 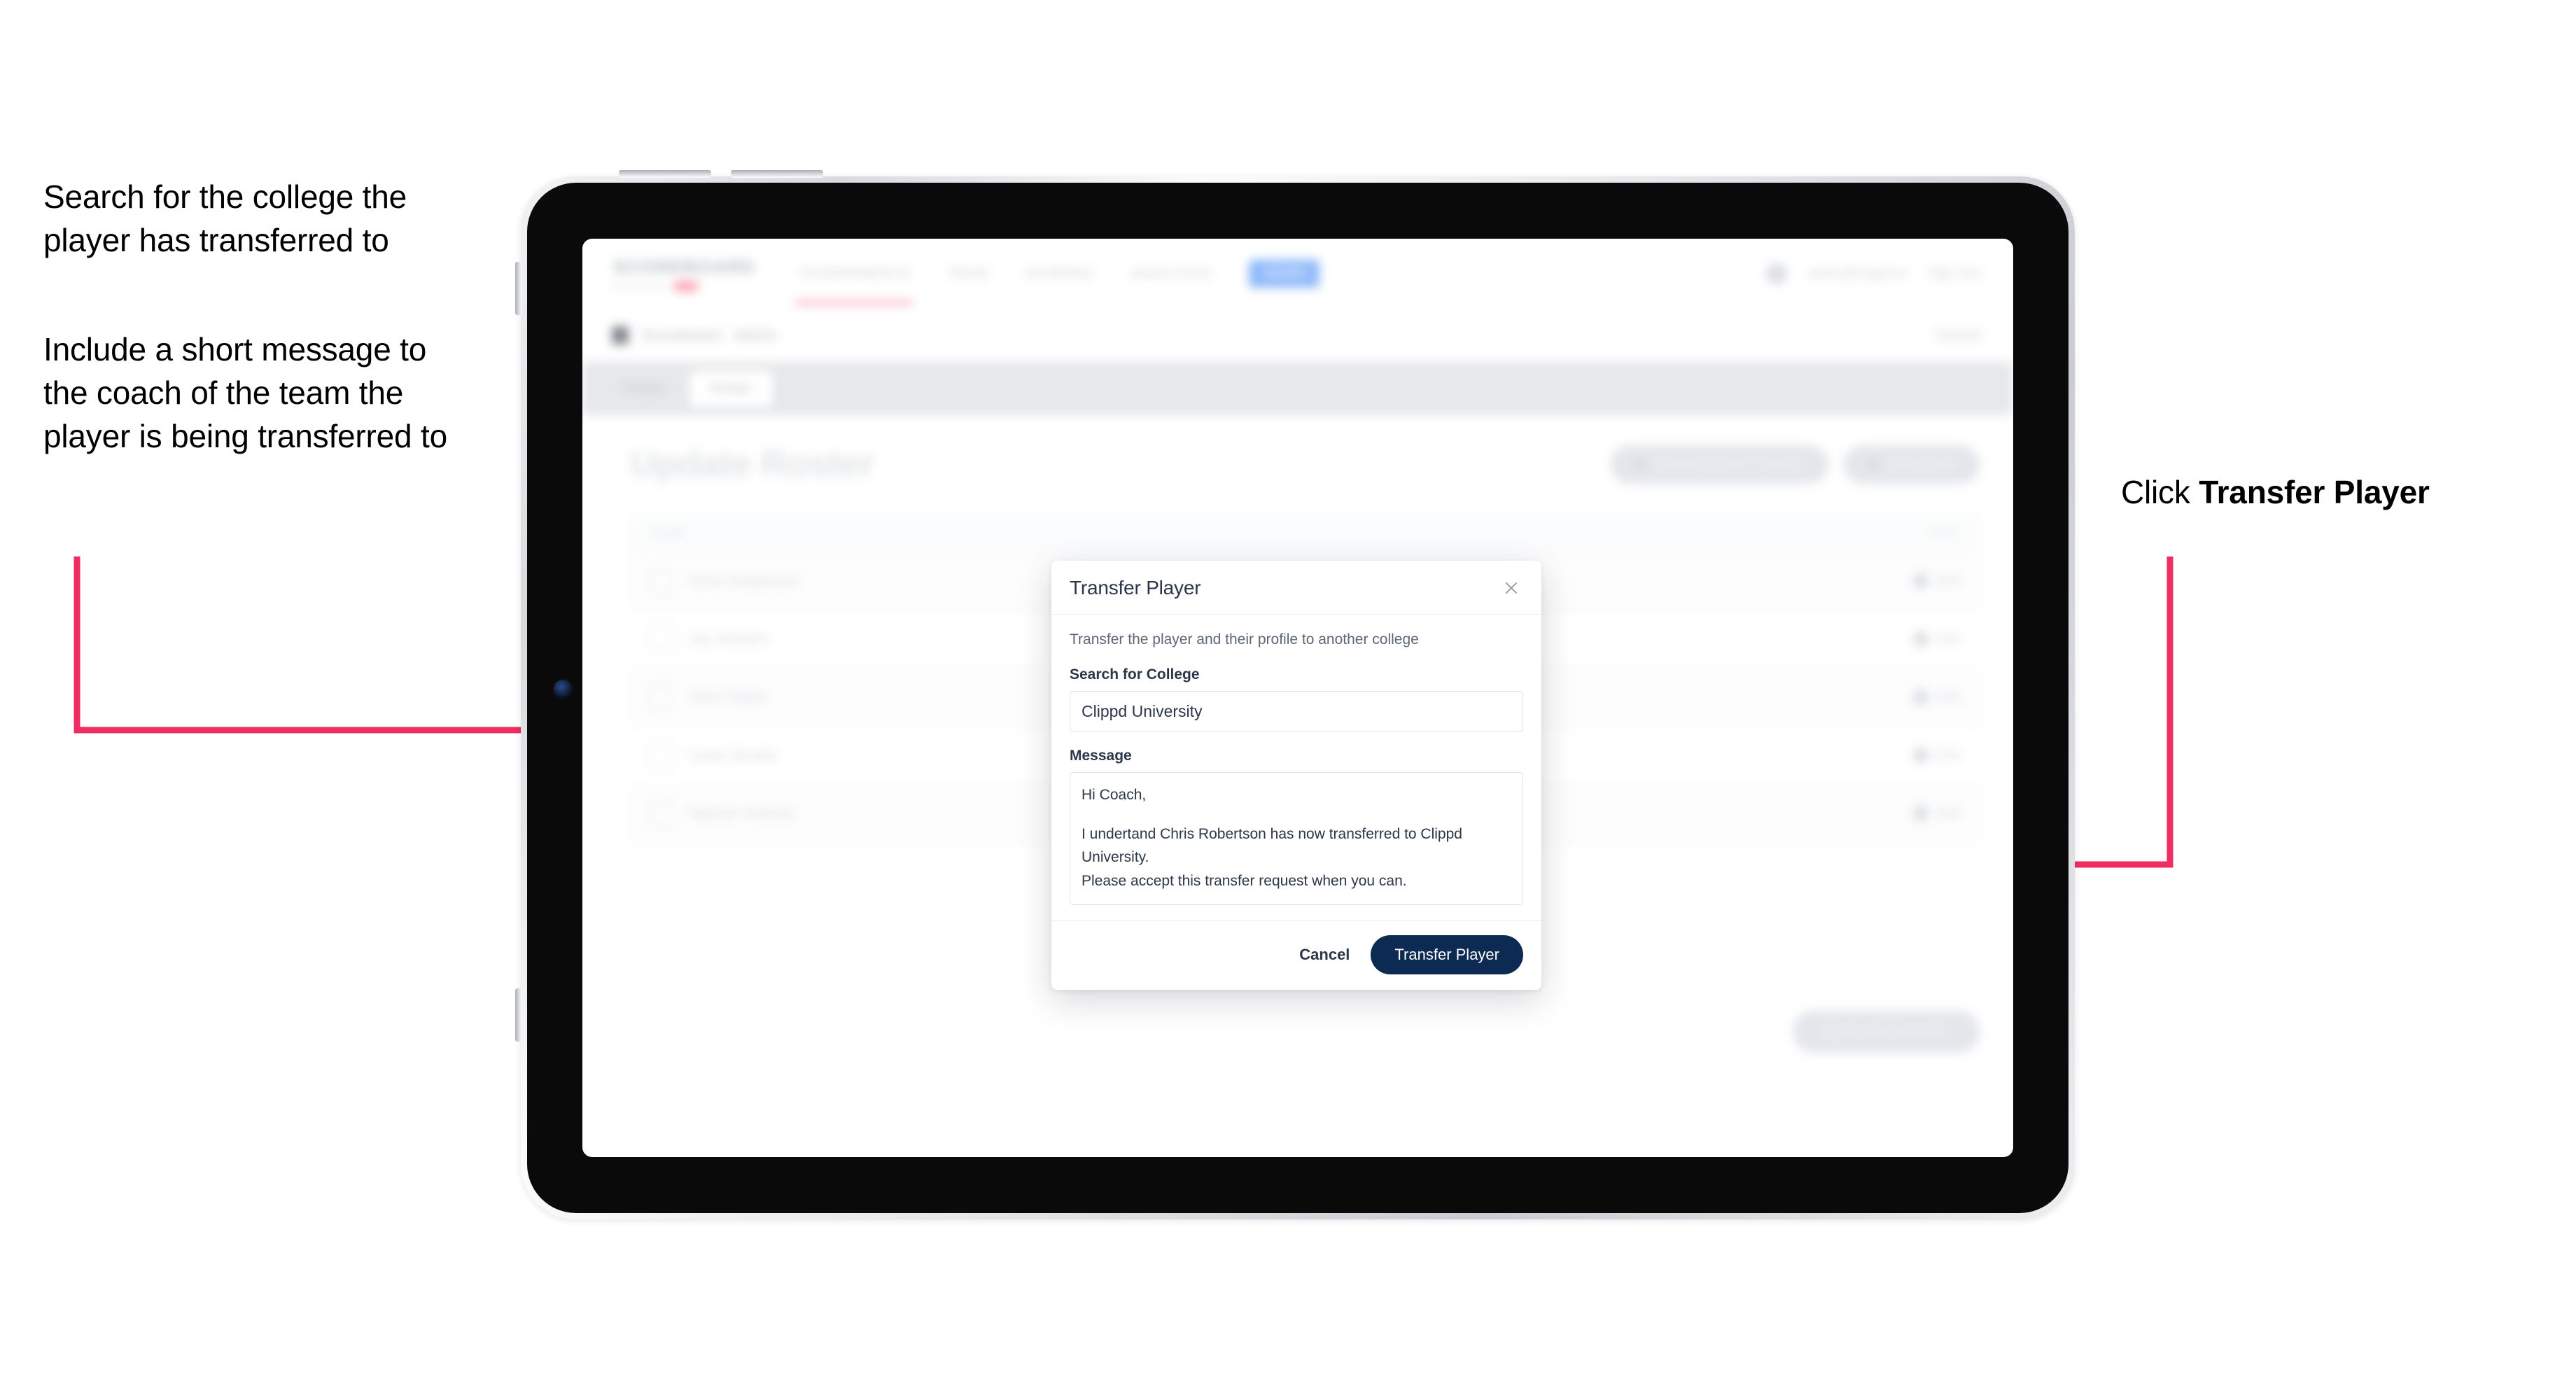 What do you see at coordinates (518, 1015) in the screenshot?
I see `side-button-bottom` at bounding box center [518, 1015].